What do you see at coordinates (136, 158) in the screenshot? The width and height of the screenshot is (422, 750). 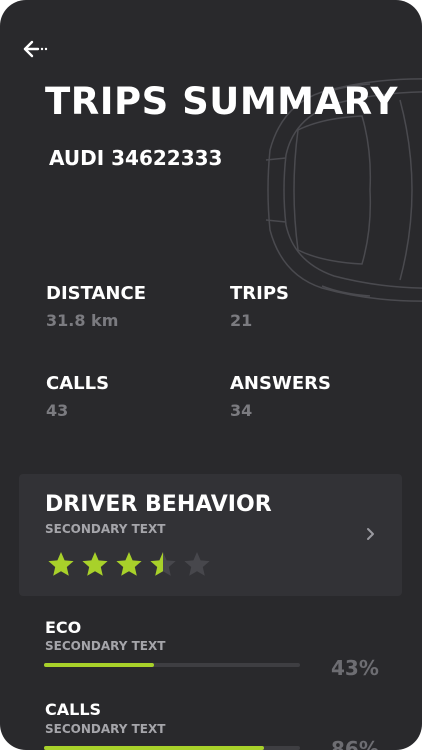 I see `vehicle-name: AUDI 34622333` at bounding box center [136, 158].